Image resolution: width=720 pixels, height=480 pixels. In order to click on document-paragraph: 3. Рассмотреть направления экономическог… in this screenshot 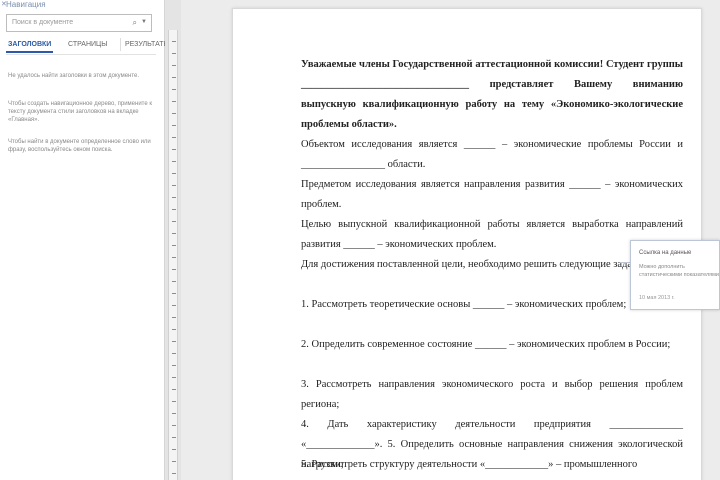, I will do `click(492, 395)`.